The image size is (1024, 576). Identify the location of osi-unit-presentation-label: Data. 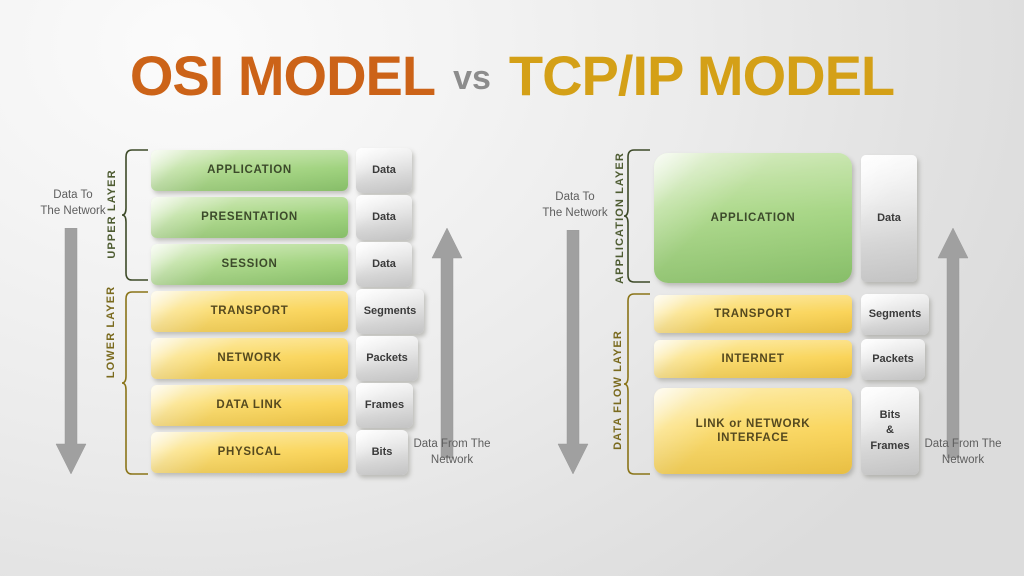
(384, 216).